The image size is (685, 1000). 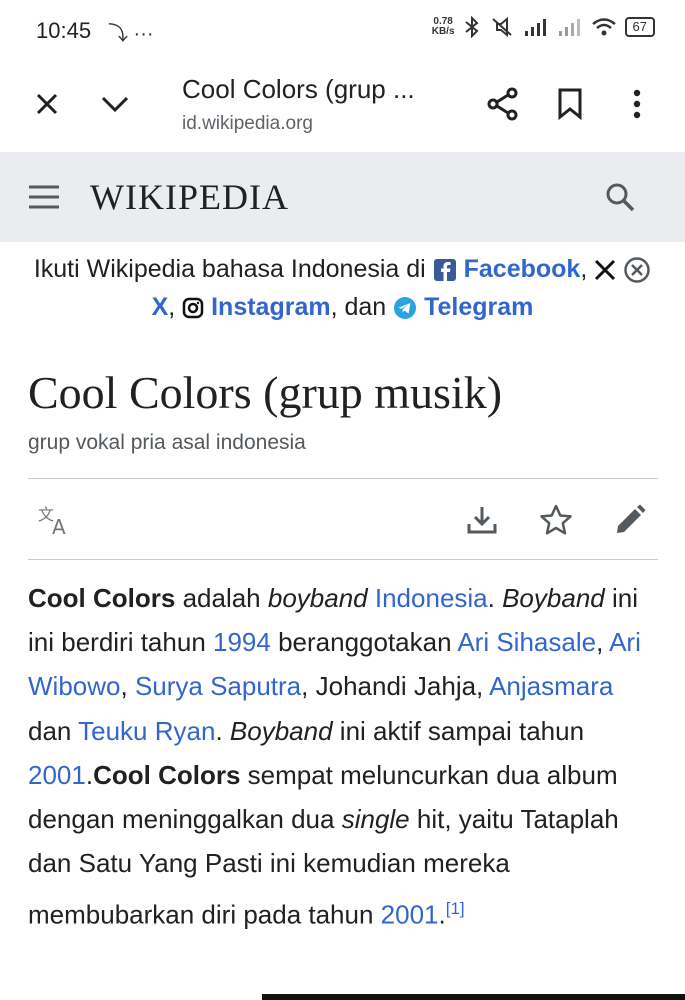 What do you see at coordinates (242, 642) in the screenshot?
I see `link-1994: 1994` at bounding box center [242, 642].